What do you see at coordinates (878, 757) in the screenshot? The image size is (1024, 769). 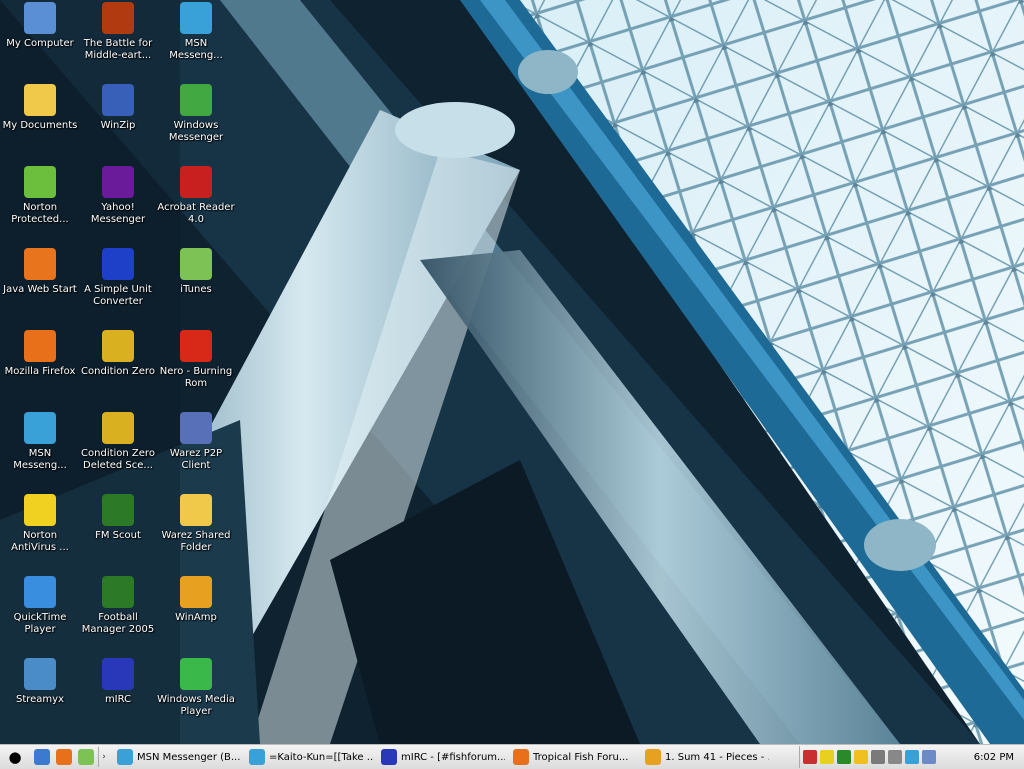 I see `speaker-icon` at bounding box center [878, 757].